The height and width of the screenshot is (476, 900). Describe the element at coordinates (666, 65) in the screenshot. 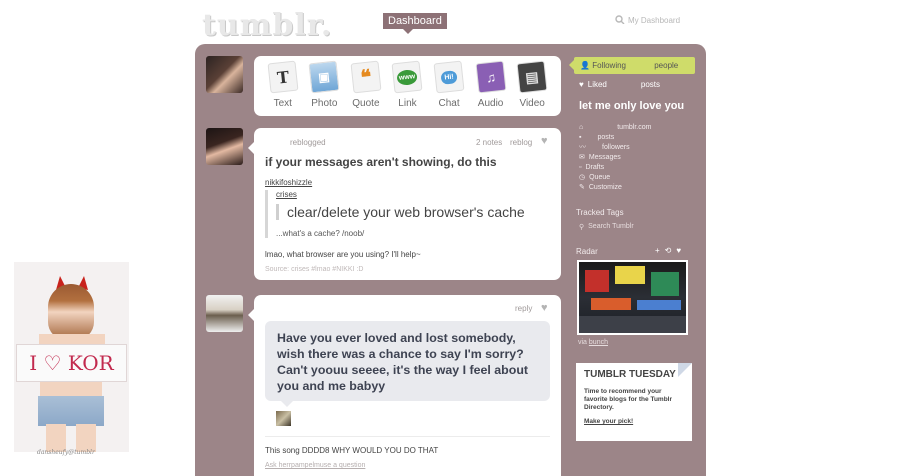

I see `people-label: people` at that location.